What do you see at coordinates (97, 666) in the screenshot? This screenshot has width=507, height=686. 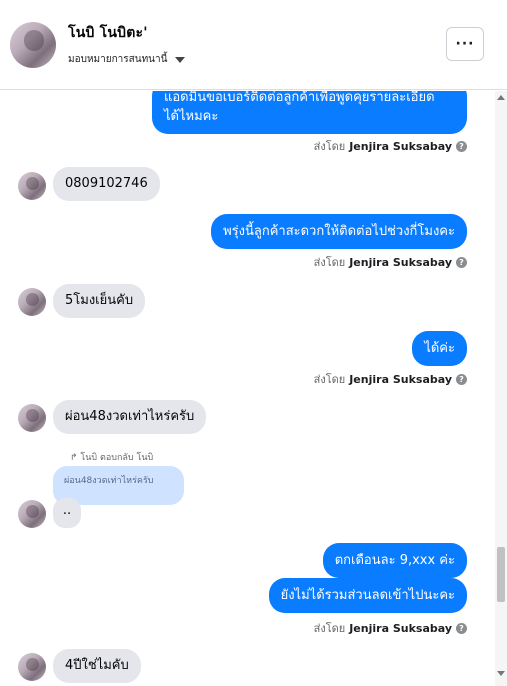 I see `incoming-message: 4ปีใช่ไมคับ` at bounding box center [97, 666].